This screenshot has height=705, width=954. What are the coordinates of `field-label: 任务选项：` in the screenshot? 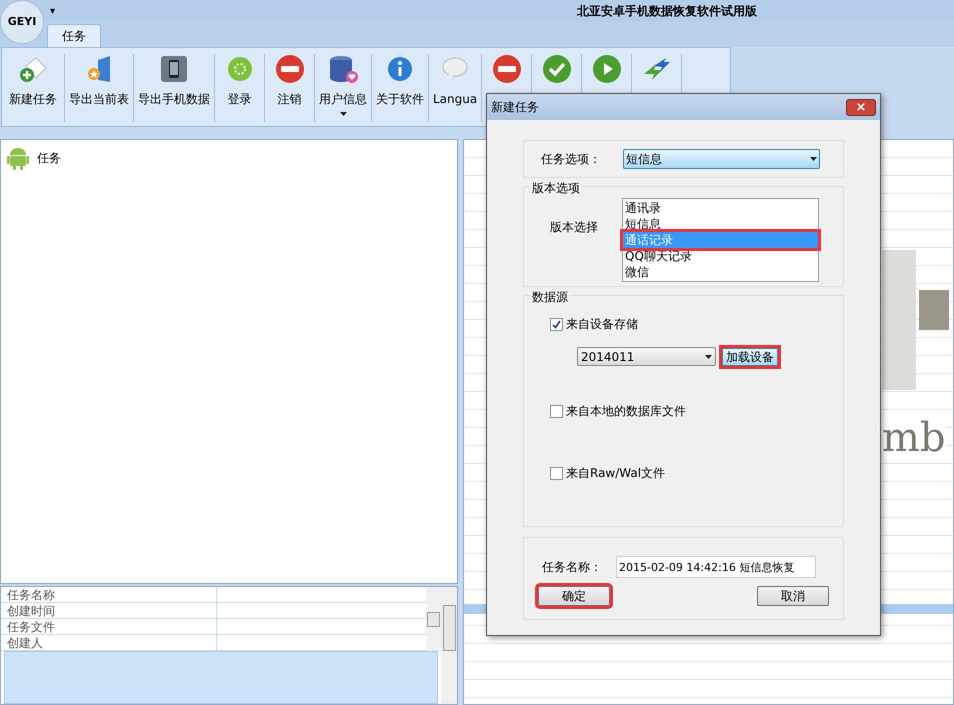 It's located at (571, 159).